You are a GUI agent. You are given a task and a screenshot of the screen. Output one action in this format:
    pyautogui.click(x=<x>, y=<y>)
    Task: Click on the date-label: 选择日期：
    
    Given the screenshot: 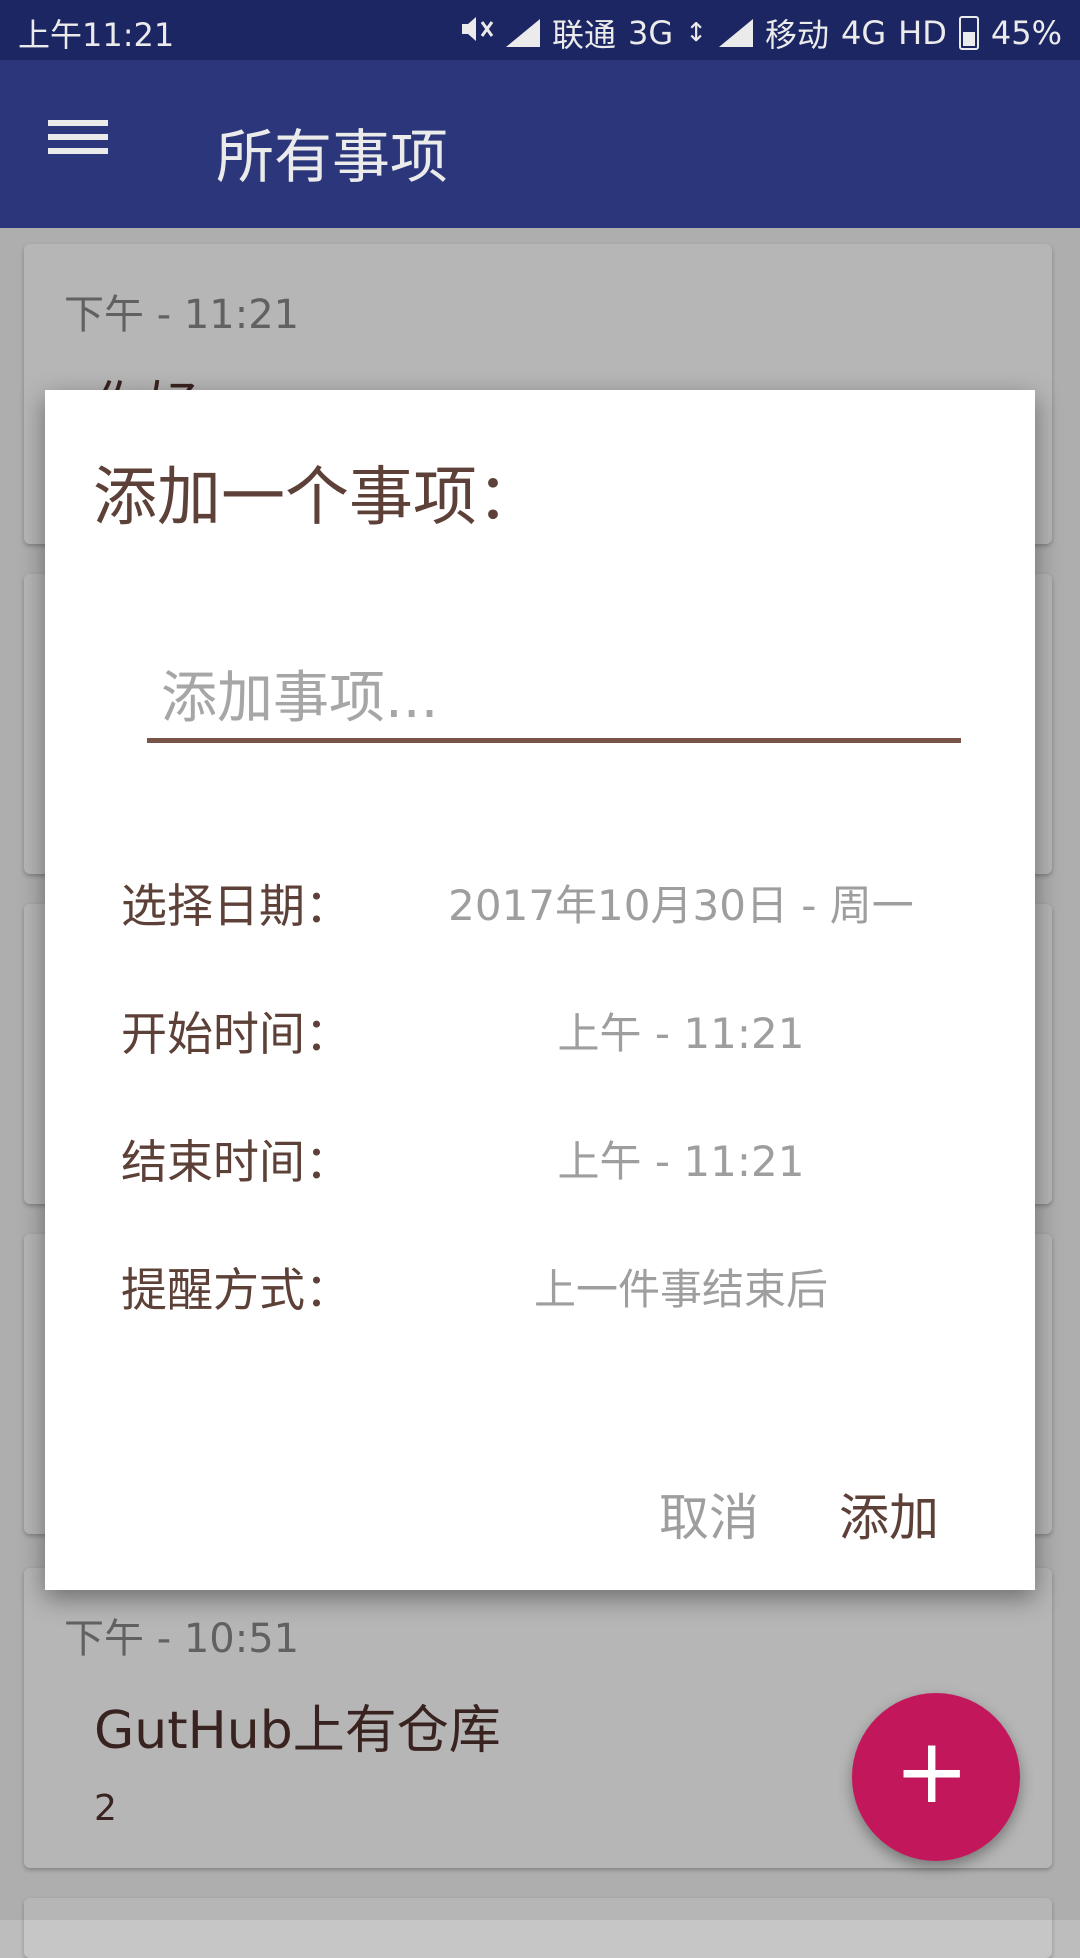 What is the action you would take?
    pyautogui.click(x=236, y=906)
    